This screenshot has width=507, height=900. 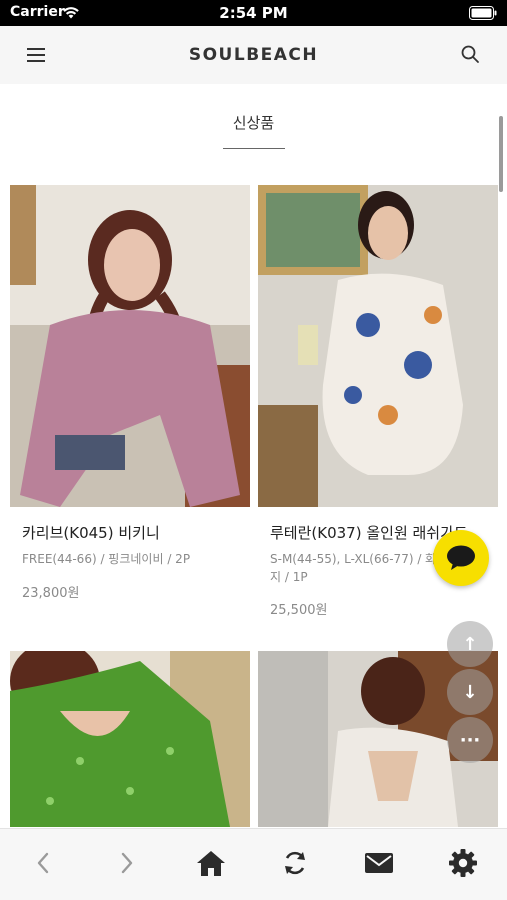 I want to click on more-button: ···, so click(x=470, y=740).